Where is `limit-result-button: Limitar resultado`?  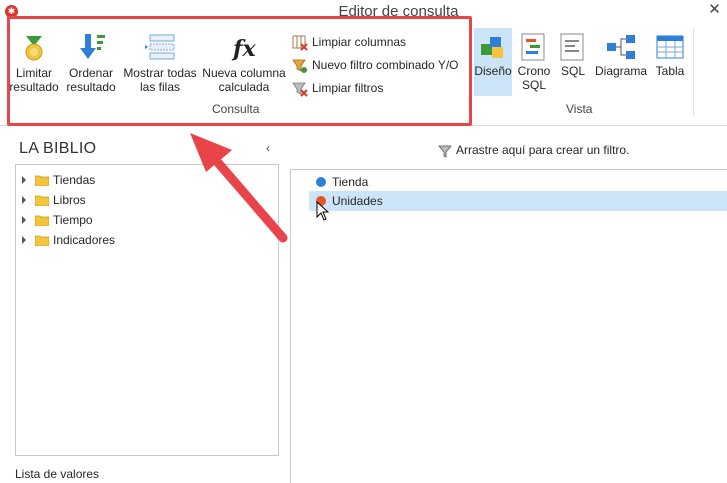
limit-result-button: Limitar resultado is located at coordinates (34, 63).